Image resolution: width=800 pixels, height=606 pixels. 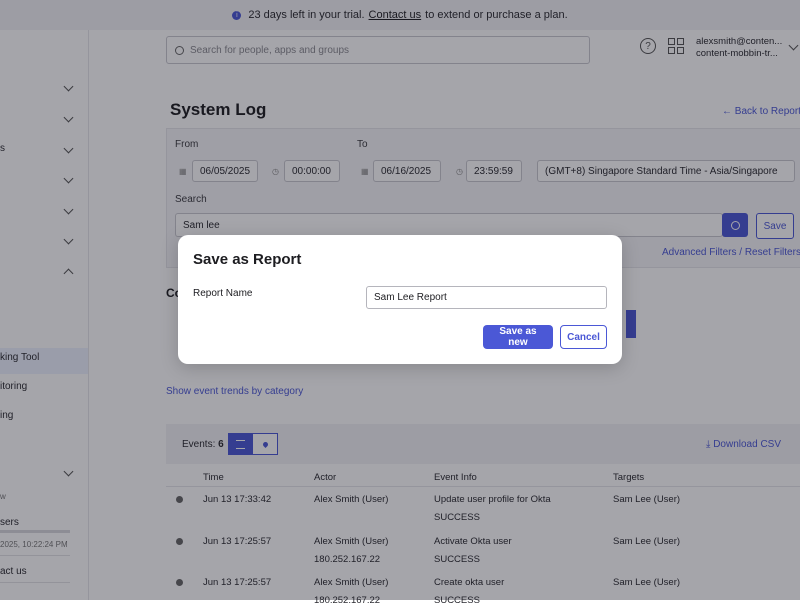 What do you see at coordinates (247, 259) in the screenshot?
I see `dialog-title: Save as Report` at bounding box center [247, 259].